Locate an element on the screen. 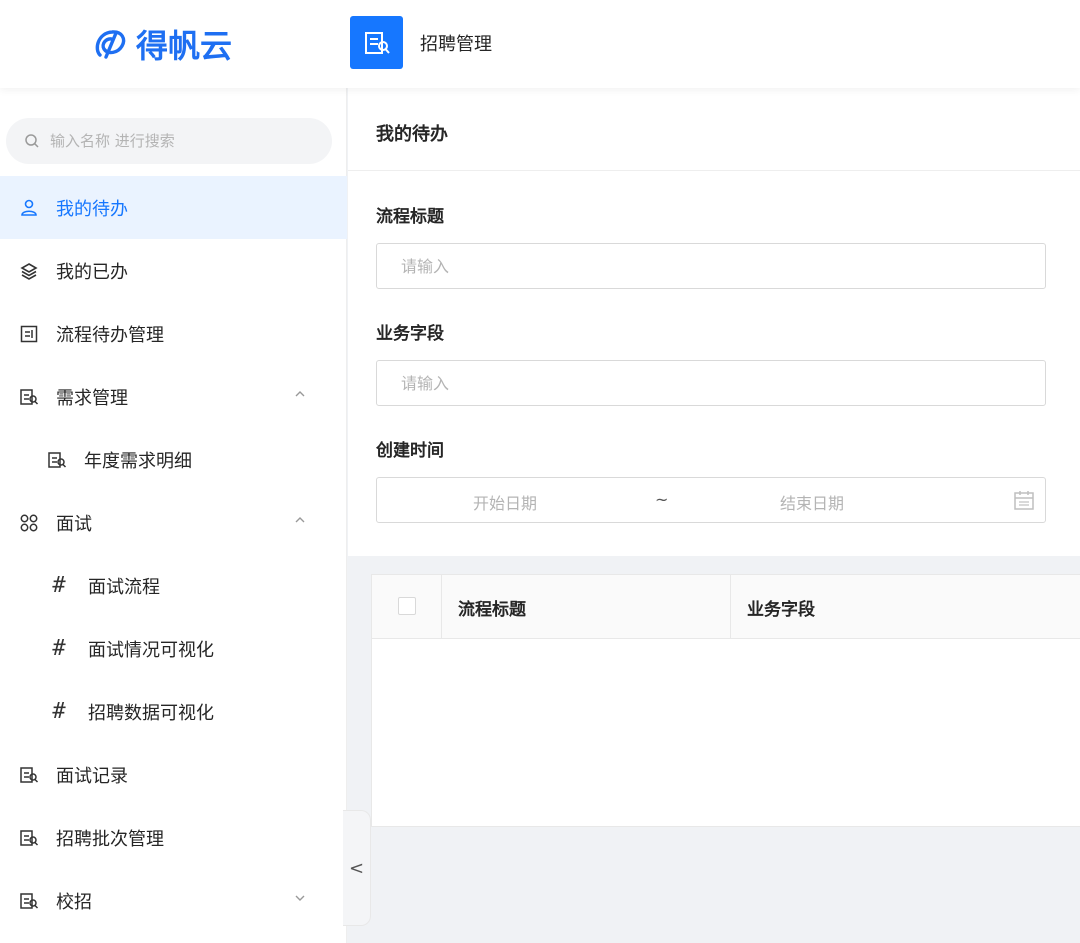 The height and width of the screenshot is (943, 1080). logo: 得帆云 is located at coordinates (162, 44).